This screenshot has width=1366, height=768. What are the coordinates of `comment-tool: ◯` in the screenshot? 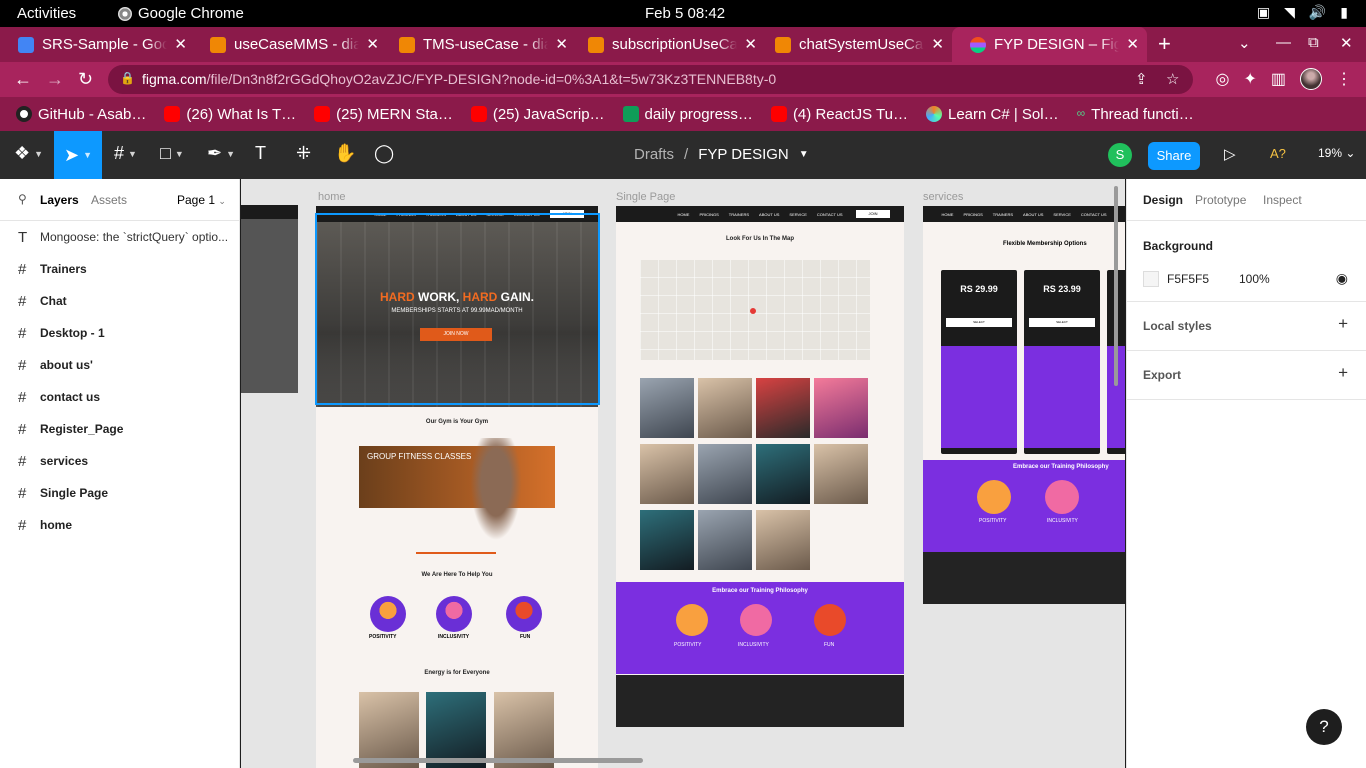 It's located at (384, 153).